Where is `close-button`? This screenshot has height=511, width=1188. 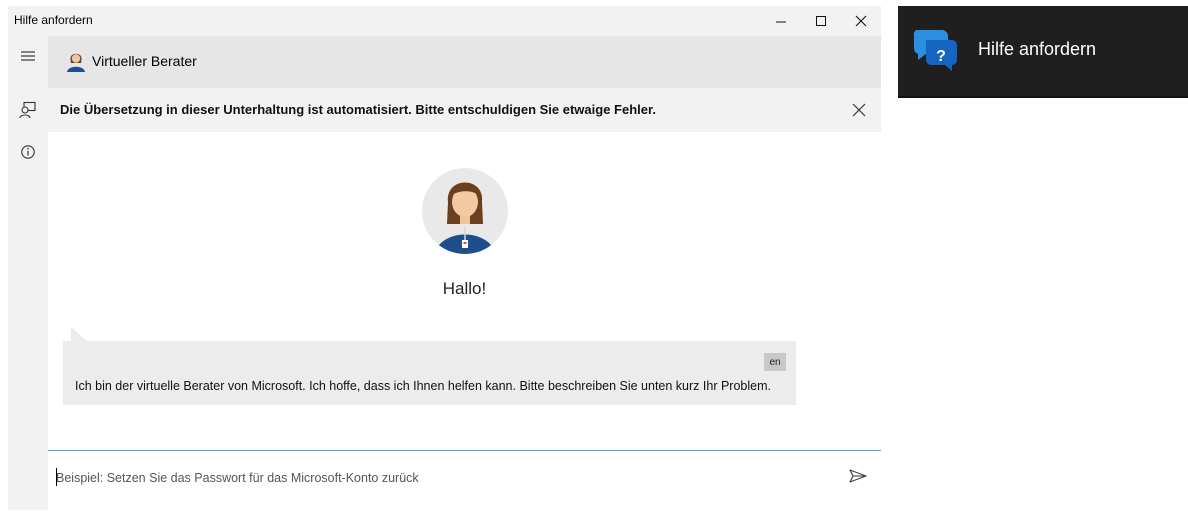 close-button is located at coordinates (861, 21).